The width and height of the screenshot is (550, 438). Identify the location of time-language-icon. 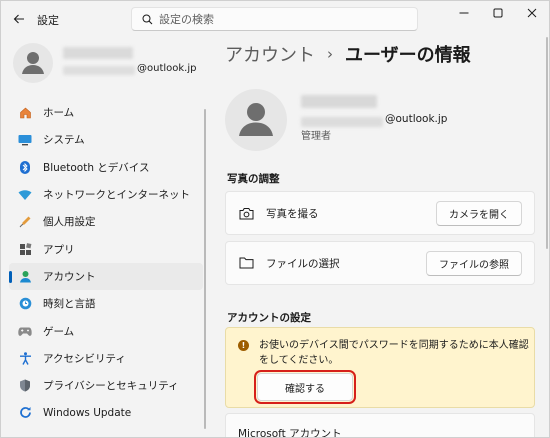
(25, 304).